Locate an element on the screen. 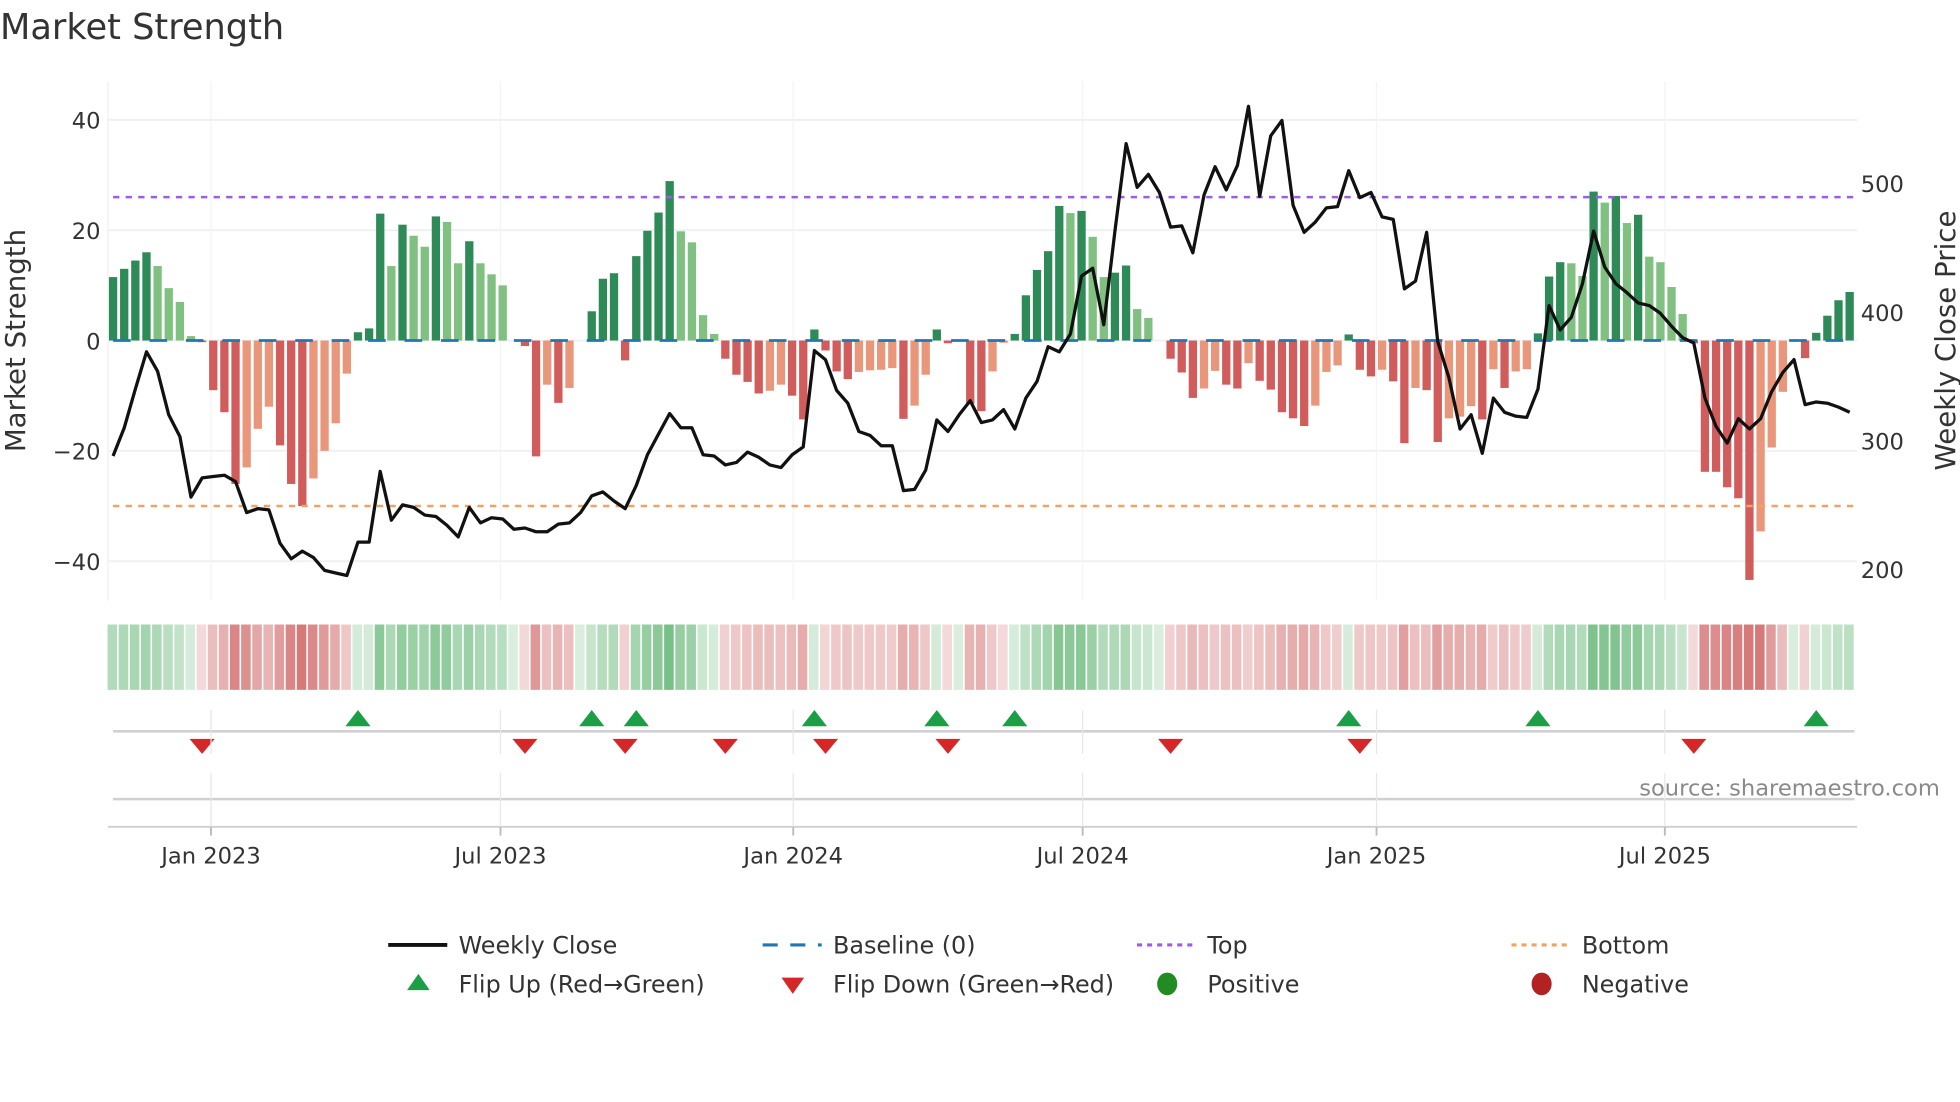  x-tick-label: Jan 2023 is located at coordinates (210, 856).